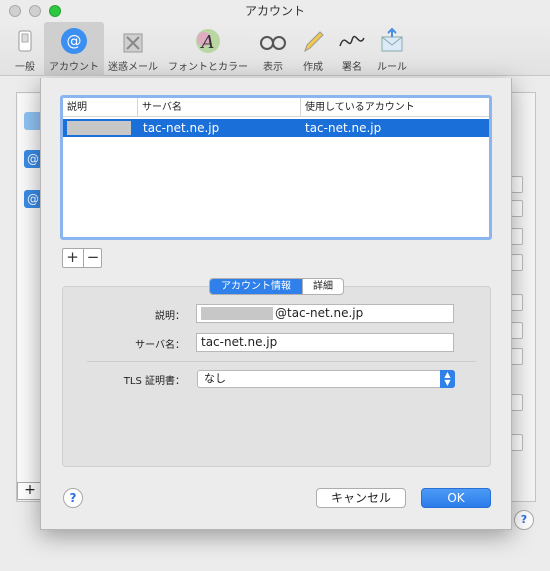 The width and height of the screenshot is (550, 571). What do you see at coordinates (322, 286) in the screenshot?
I see `tab-advanced: 詳細` at bounding box center [322, 286].